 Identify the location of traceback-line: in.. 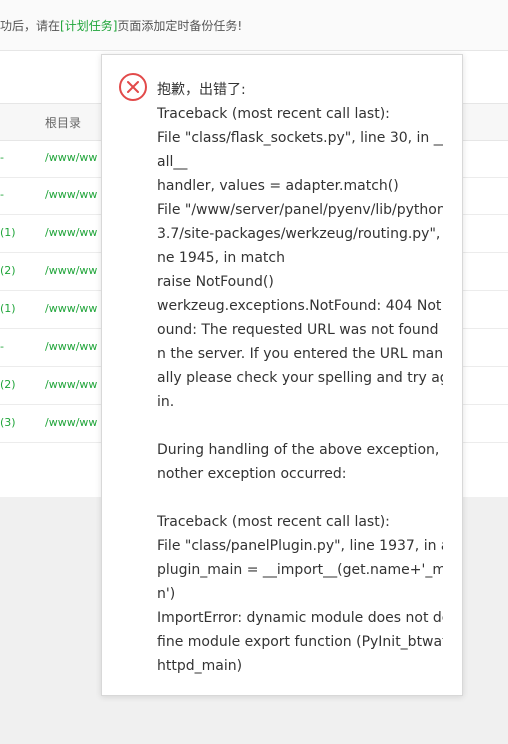
(166, 402).